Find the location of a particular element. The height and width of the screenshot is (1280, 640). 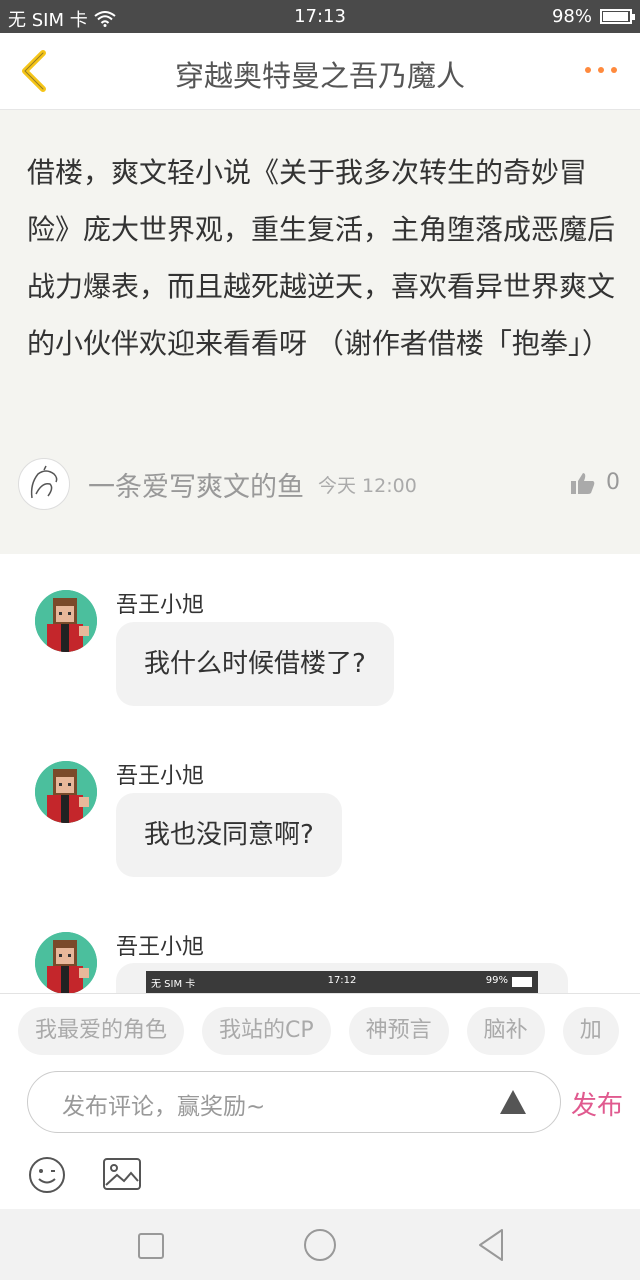

battery-icon is located at coordinates (617, 16).